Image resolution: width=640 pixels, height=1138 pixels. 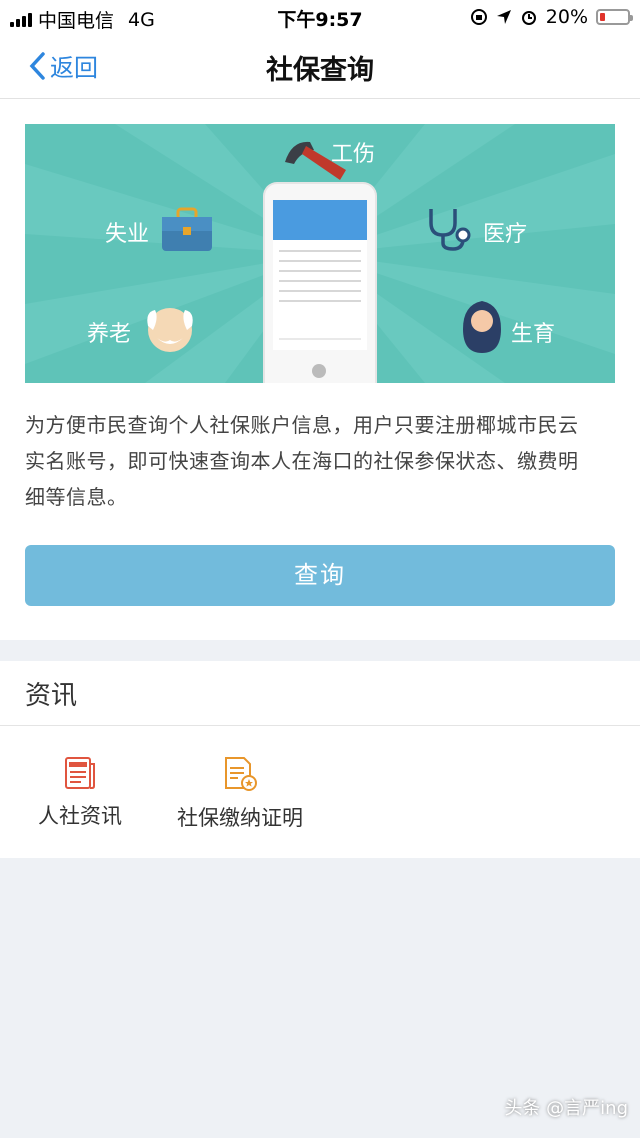 What do you see at coordinates (320, 283) in the screenshot?
I see `phone-illustration` at bounding box center [320, 283].